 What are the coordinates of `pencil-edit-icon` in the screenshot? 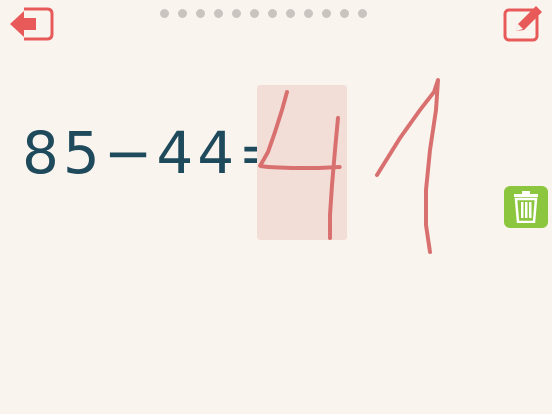 It's located at (522, 24).